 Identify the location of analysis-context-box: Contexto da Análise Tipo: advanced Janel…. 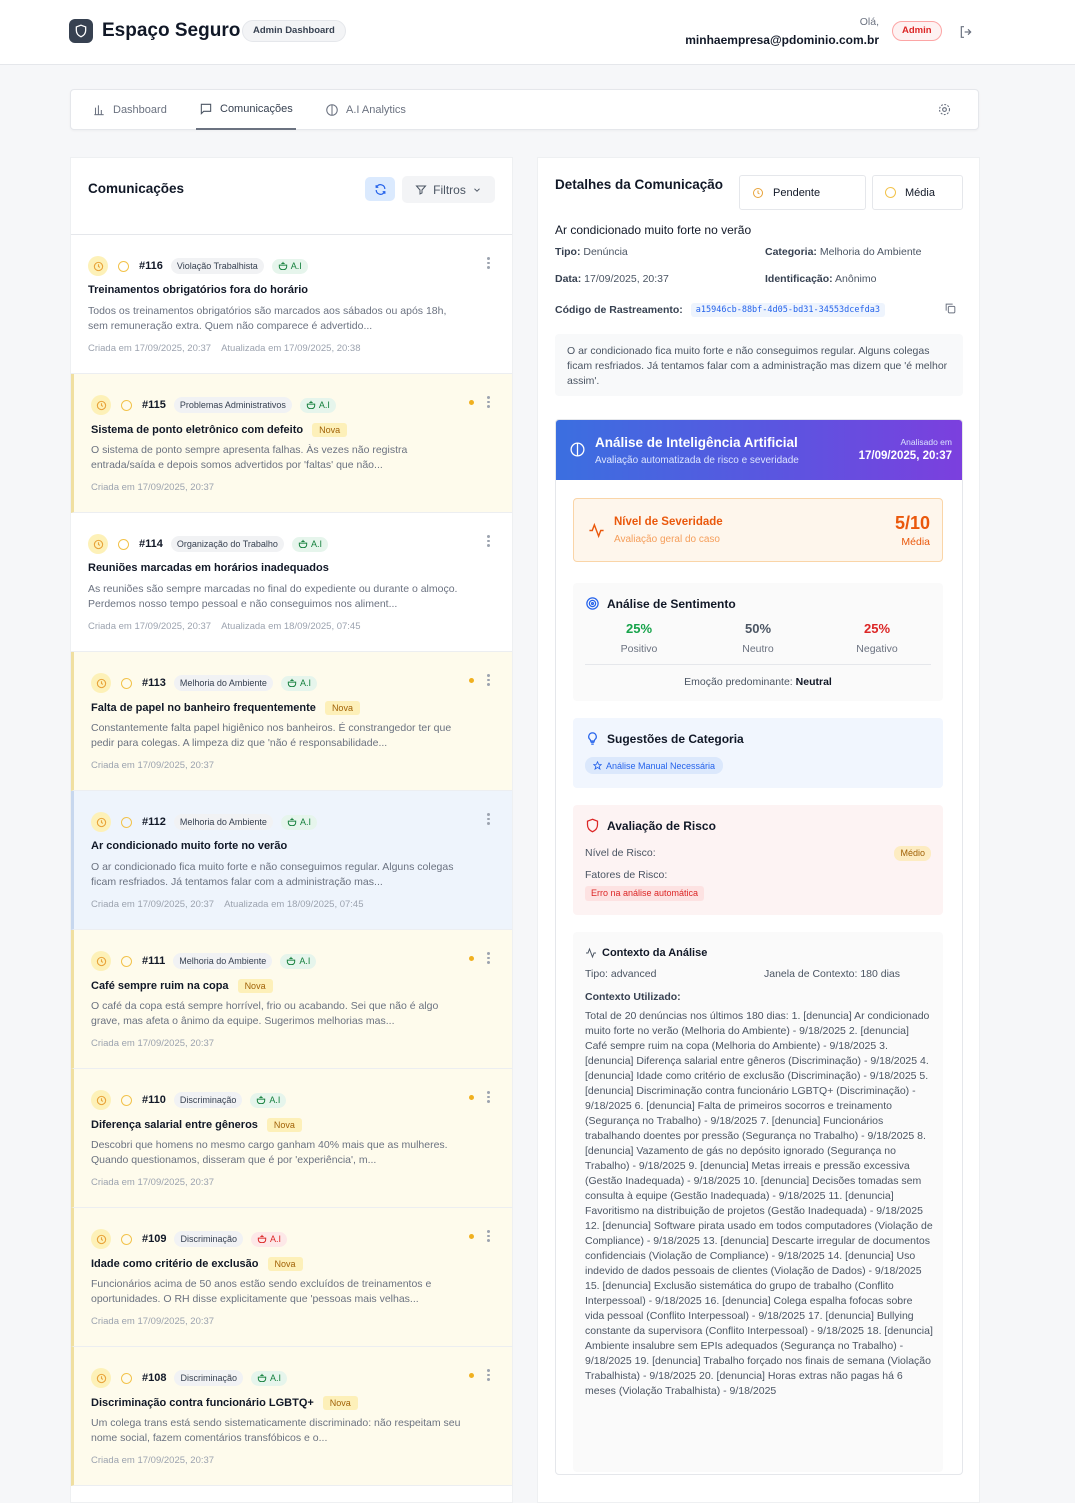
(758, 1202).